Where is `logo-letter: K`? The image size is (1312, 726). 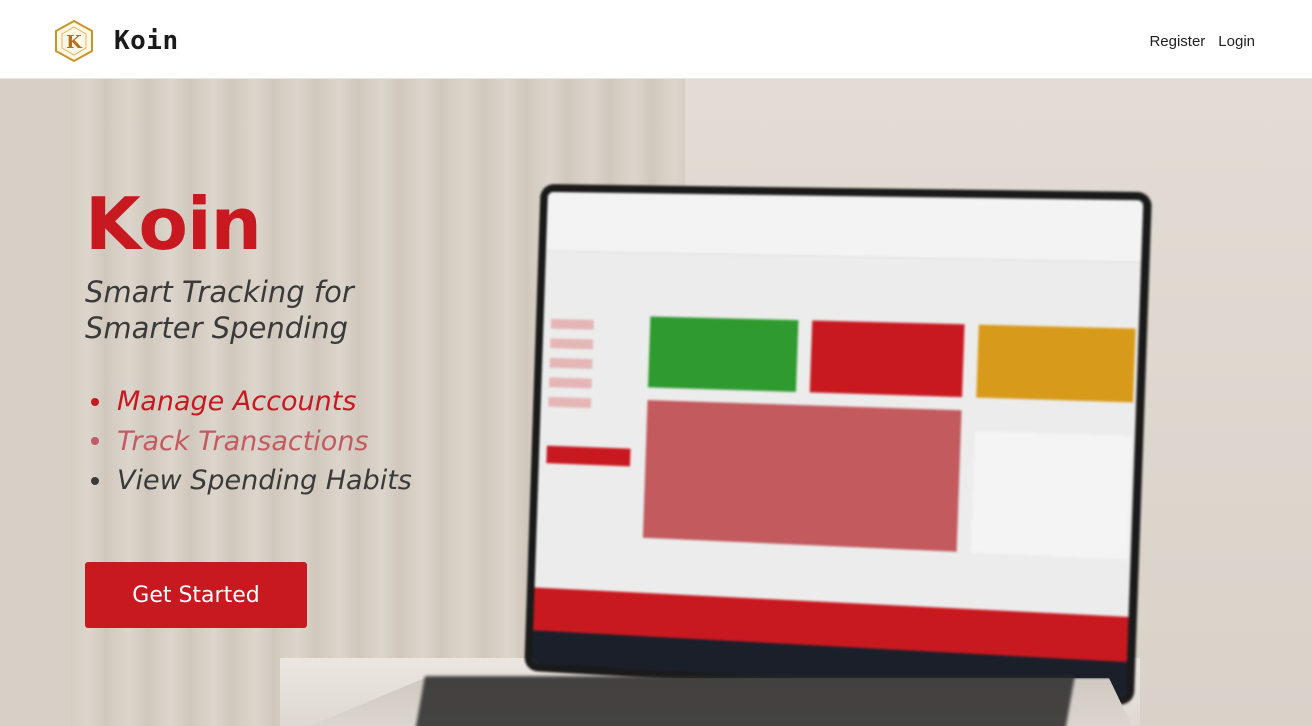 logo-letter: K is located at coordinates (74, 42).